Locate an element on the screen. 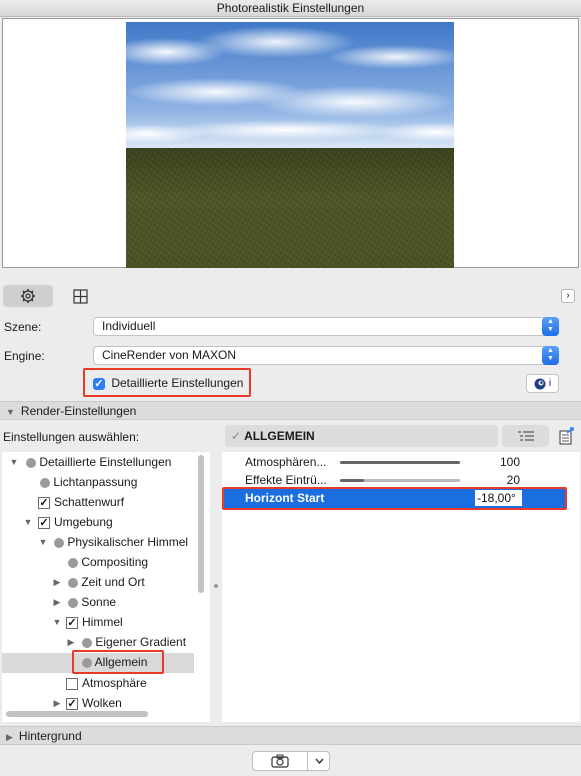 This screenshot has height=776, width=581. list-icon is located at coordinates (525, 436).